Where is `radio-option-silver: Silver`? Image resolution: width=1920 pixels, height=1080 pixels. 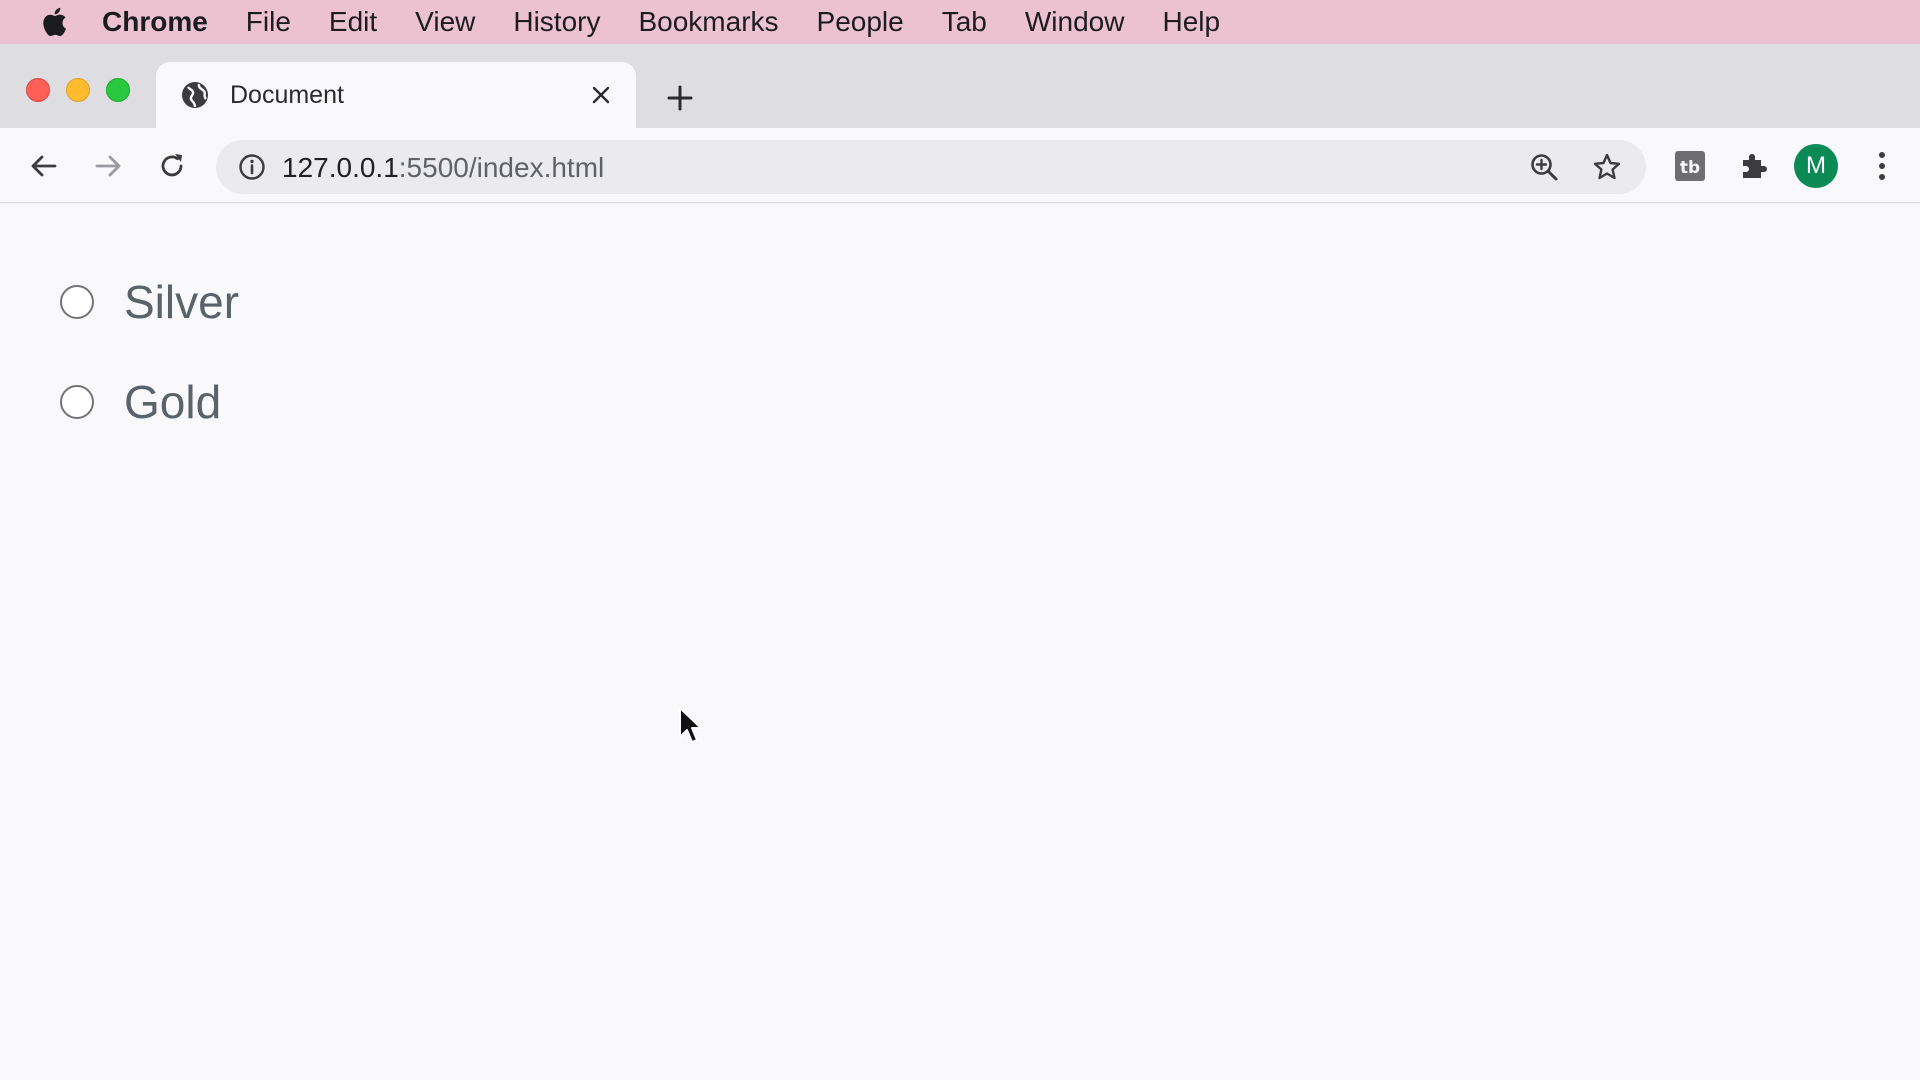
radio-option-silver: Silver is located at coordinates (149, 302).